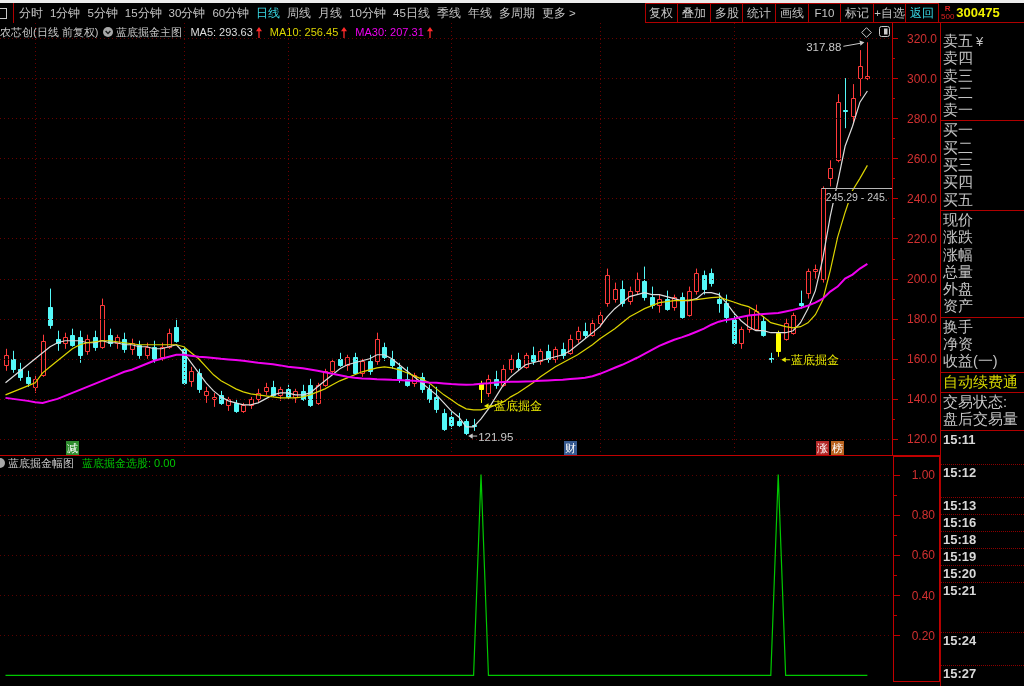 The height and width of the screenshot is (686, 1024). What do you see at coordinates (923, 555) in the screenshot?
I see `axis-label: 0.60` at bounding box center [923, 555].